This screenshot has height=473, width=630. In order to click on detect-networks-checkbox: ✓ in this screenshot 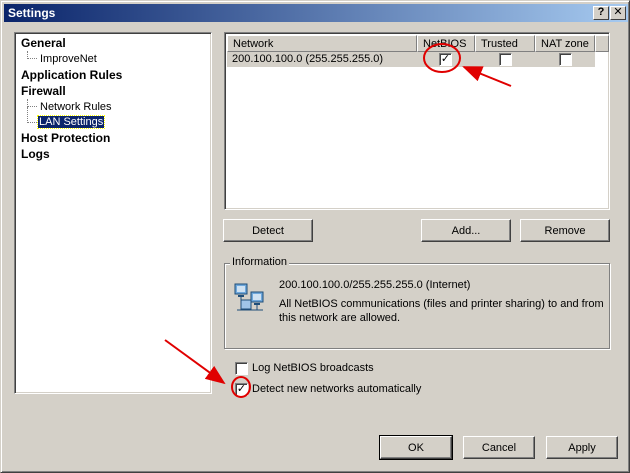, I will do `click(241, 389)`.